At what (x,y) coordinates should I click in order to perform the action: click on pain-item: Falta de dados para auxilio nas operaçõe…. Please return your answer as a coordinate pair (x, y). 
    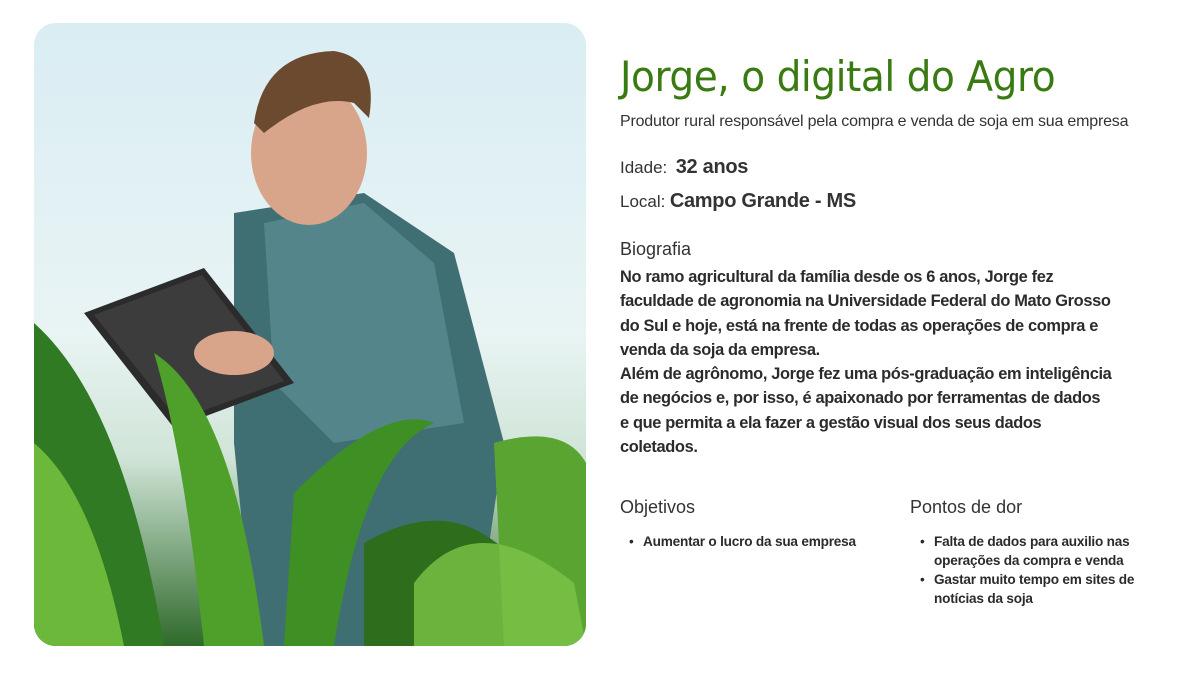
    Looking at the image, I should click on (1035, 551).